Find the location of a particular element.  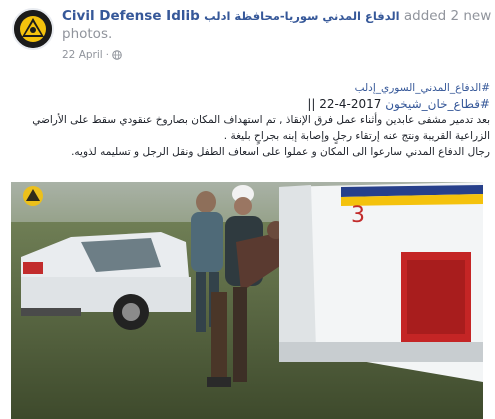

page-name-link: Civil Defense Idlib is located at coordinates (131, 16).